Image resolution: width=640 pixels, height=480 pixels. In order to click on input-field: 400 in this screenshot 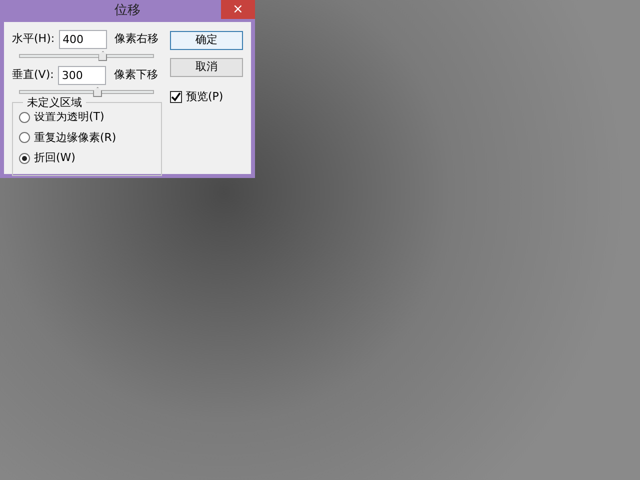, I will do `click(82, 39)`.